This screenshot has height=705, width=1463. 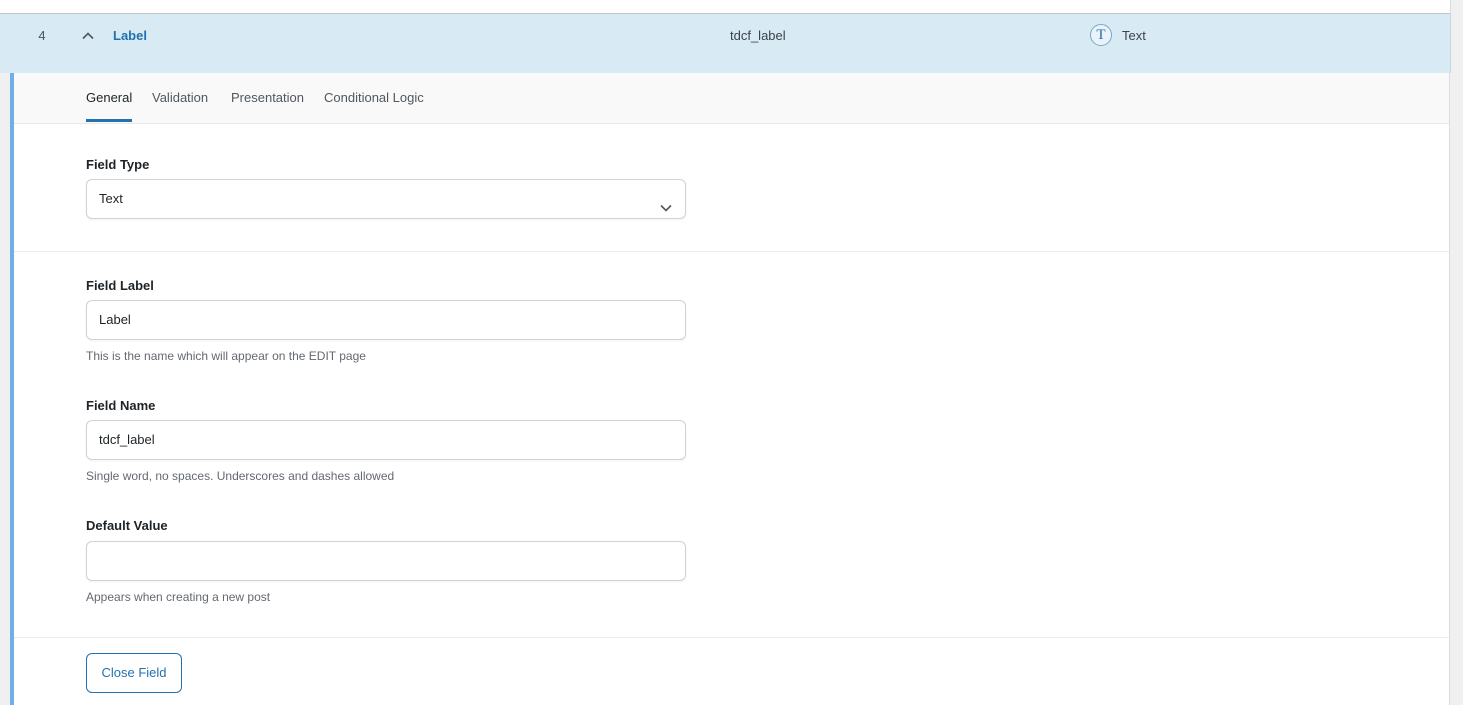 What do you see at coordinates (267, 105) in the screenshot?
I see `tab-presentation: Presentation` at bounding box center [267, 105].